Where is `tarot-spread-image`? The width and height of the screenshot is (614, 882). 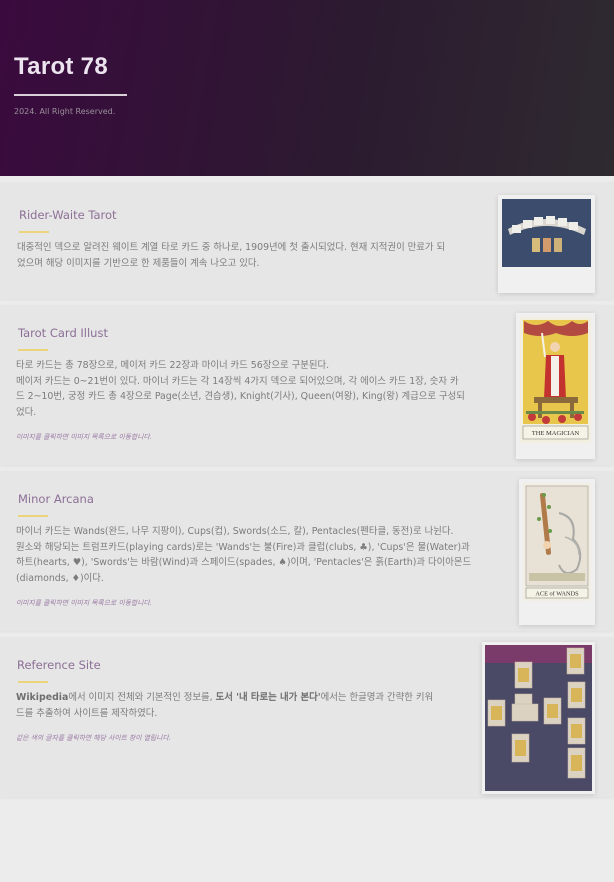
tarot-spread-image is located at coordinates (538, 718).